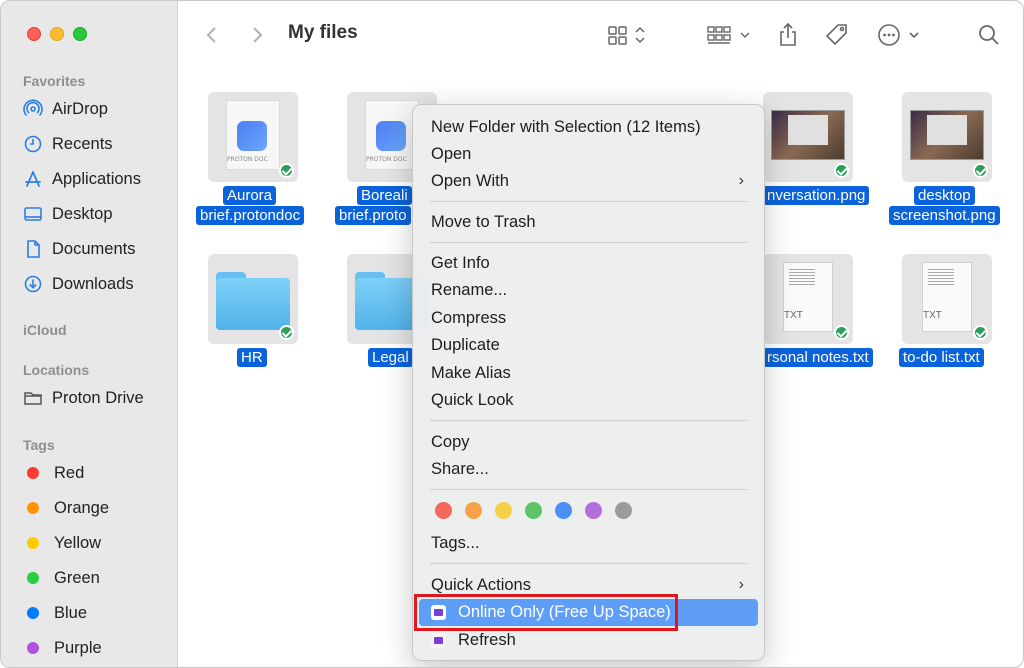 The width and height of the screenshot is (1024, 668). Describe the element at coordinates (481, 584) in the screenshot. I see `menu-item-label: Quick Actions` at that location.